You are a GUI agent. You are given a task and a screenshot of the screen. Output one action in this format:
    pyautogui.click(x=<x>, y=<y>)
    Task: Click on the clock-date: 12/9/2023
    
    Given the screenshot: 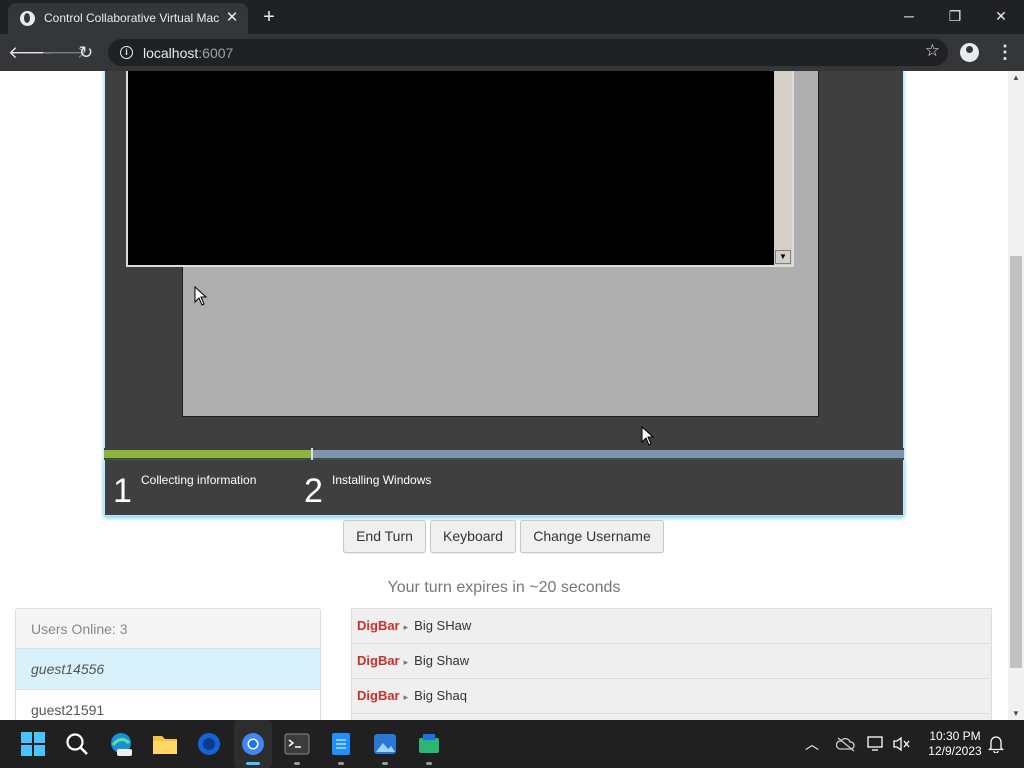 What is the action you would take?
    pyautogui.click(x=955, y=751)
    